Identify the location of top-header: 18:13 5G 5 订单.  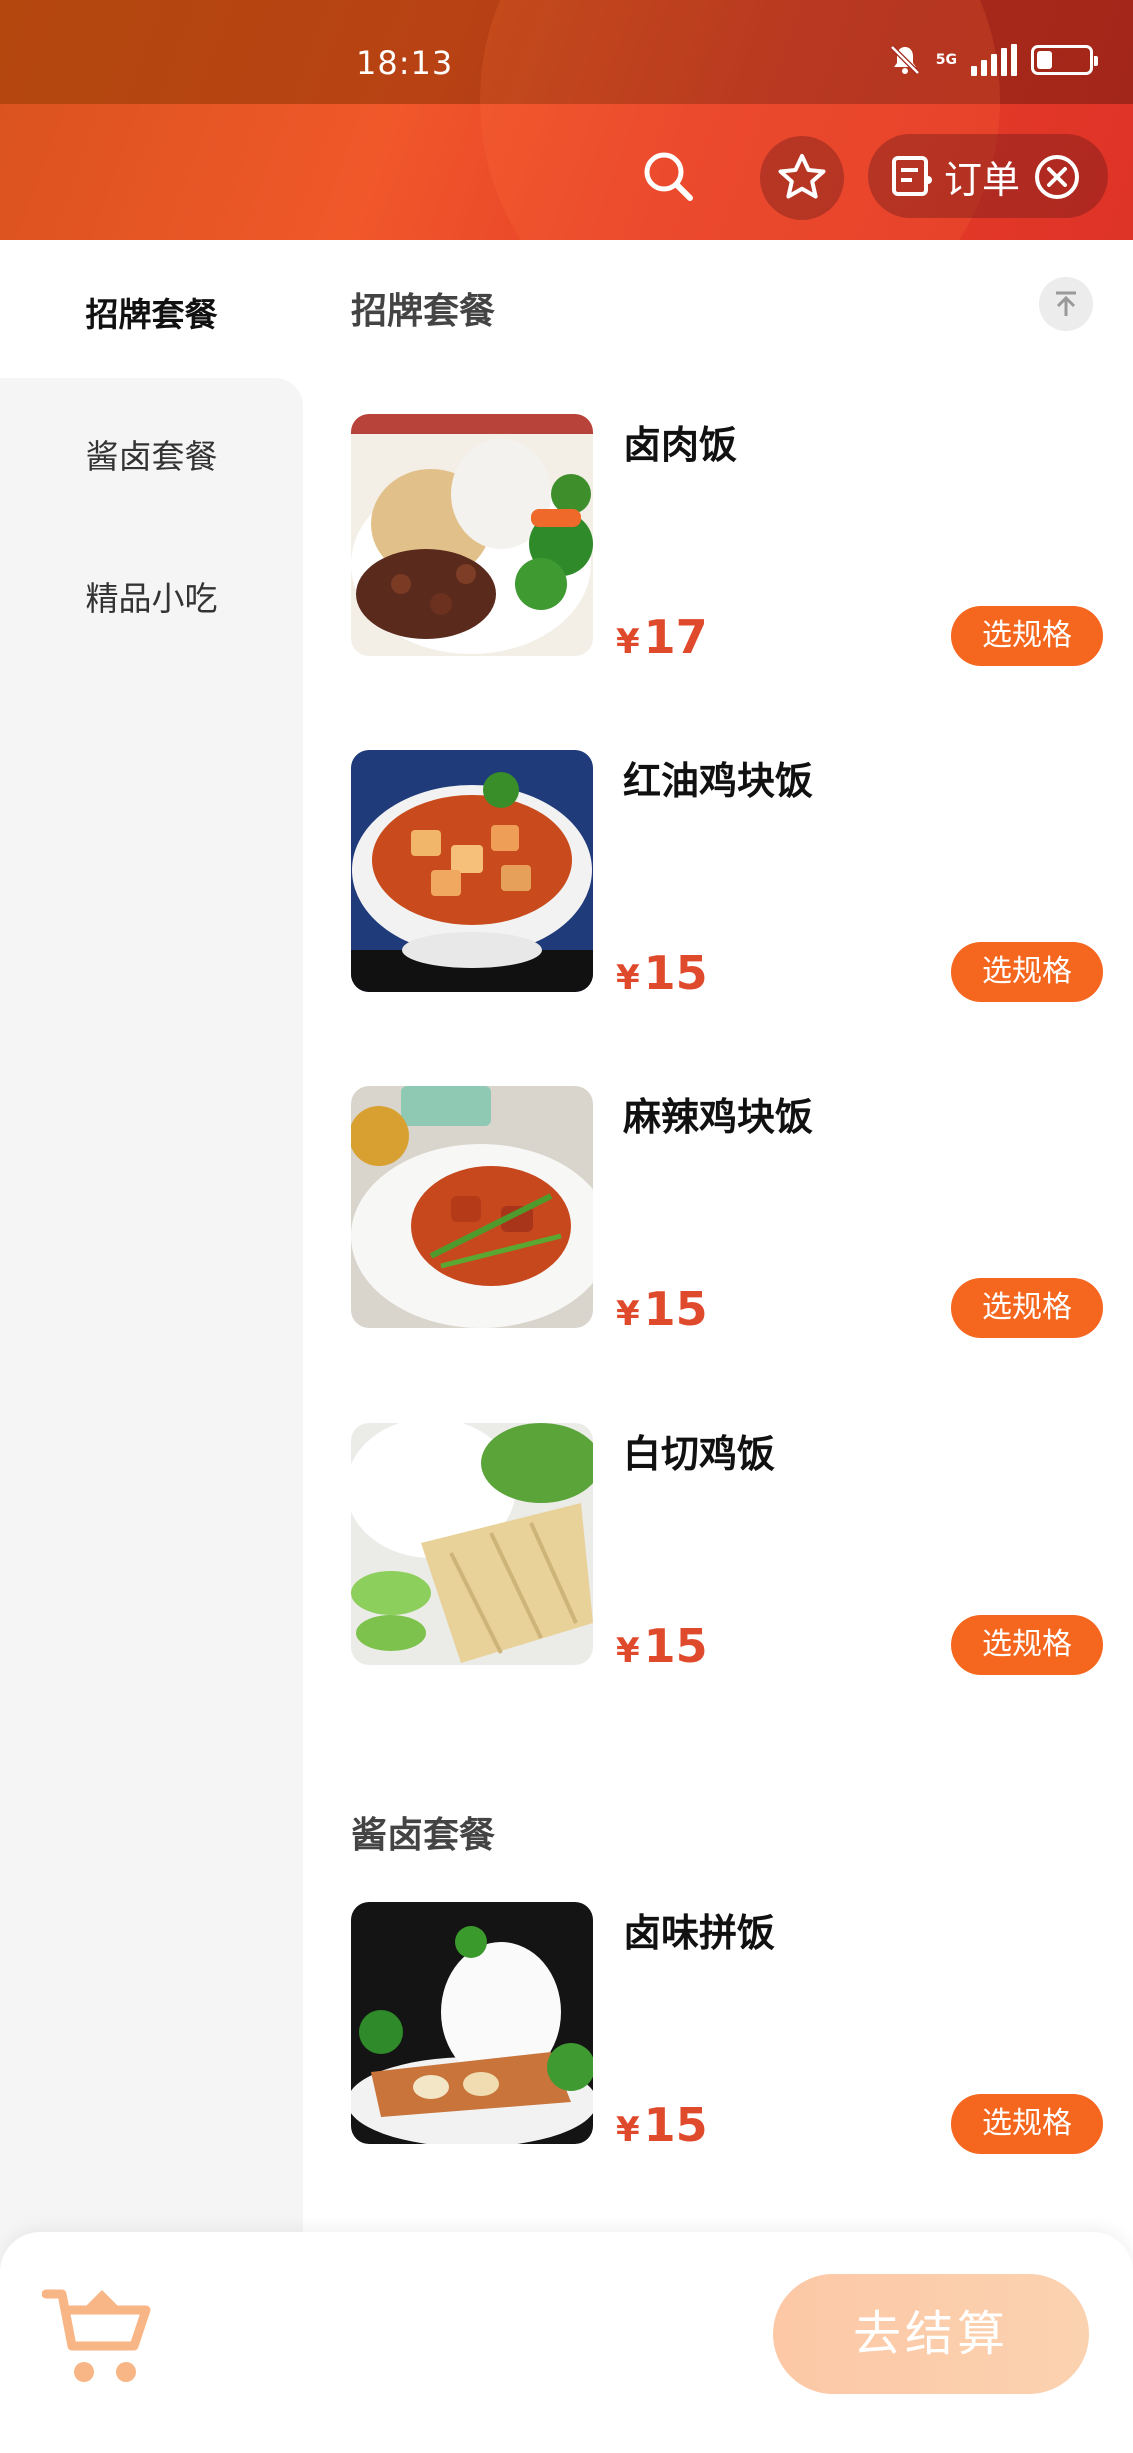
(566, 120).